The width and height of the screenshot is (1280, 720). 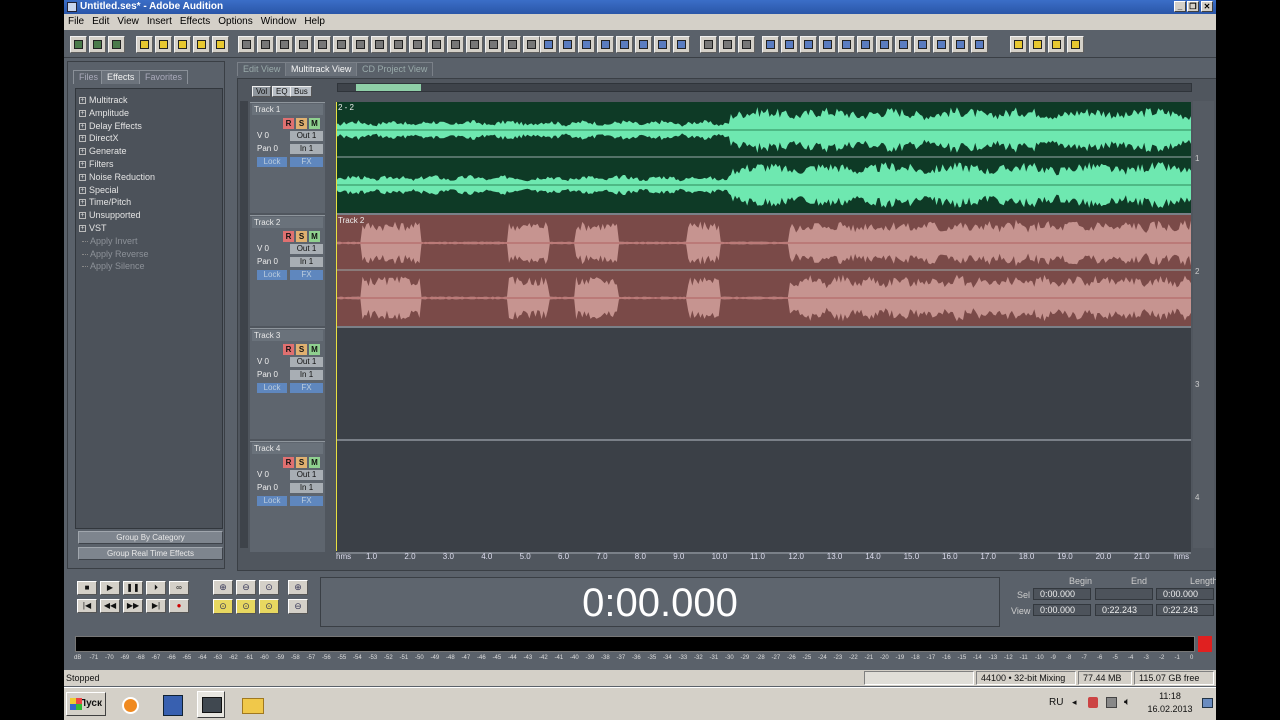 What do you see at coordinates (269, 606) in the screenshot?
I see `zoom-selection-button: ⊙` at bounding box center [269, 606].